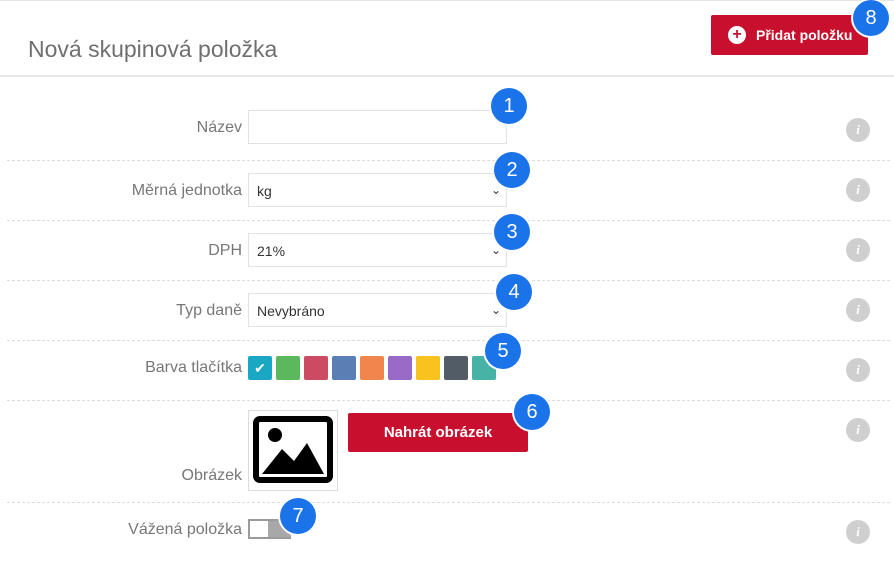 The image size is (894, 571). I want to click on vat-label: DPH, so click(225, 250).